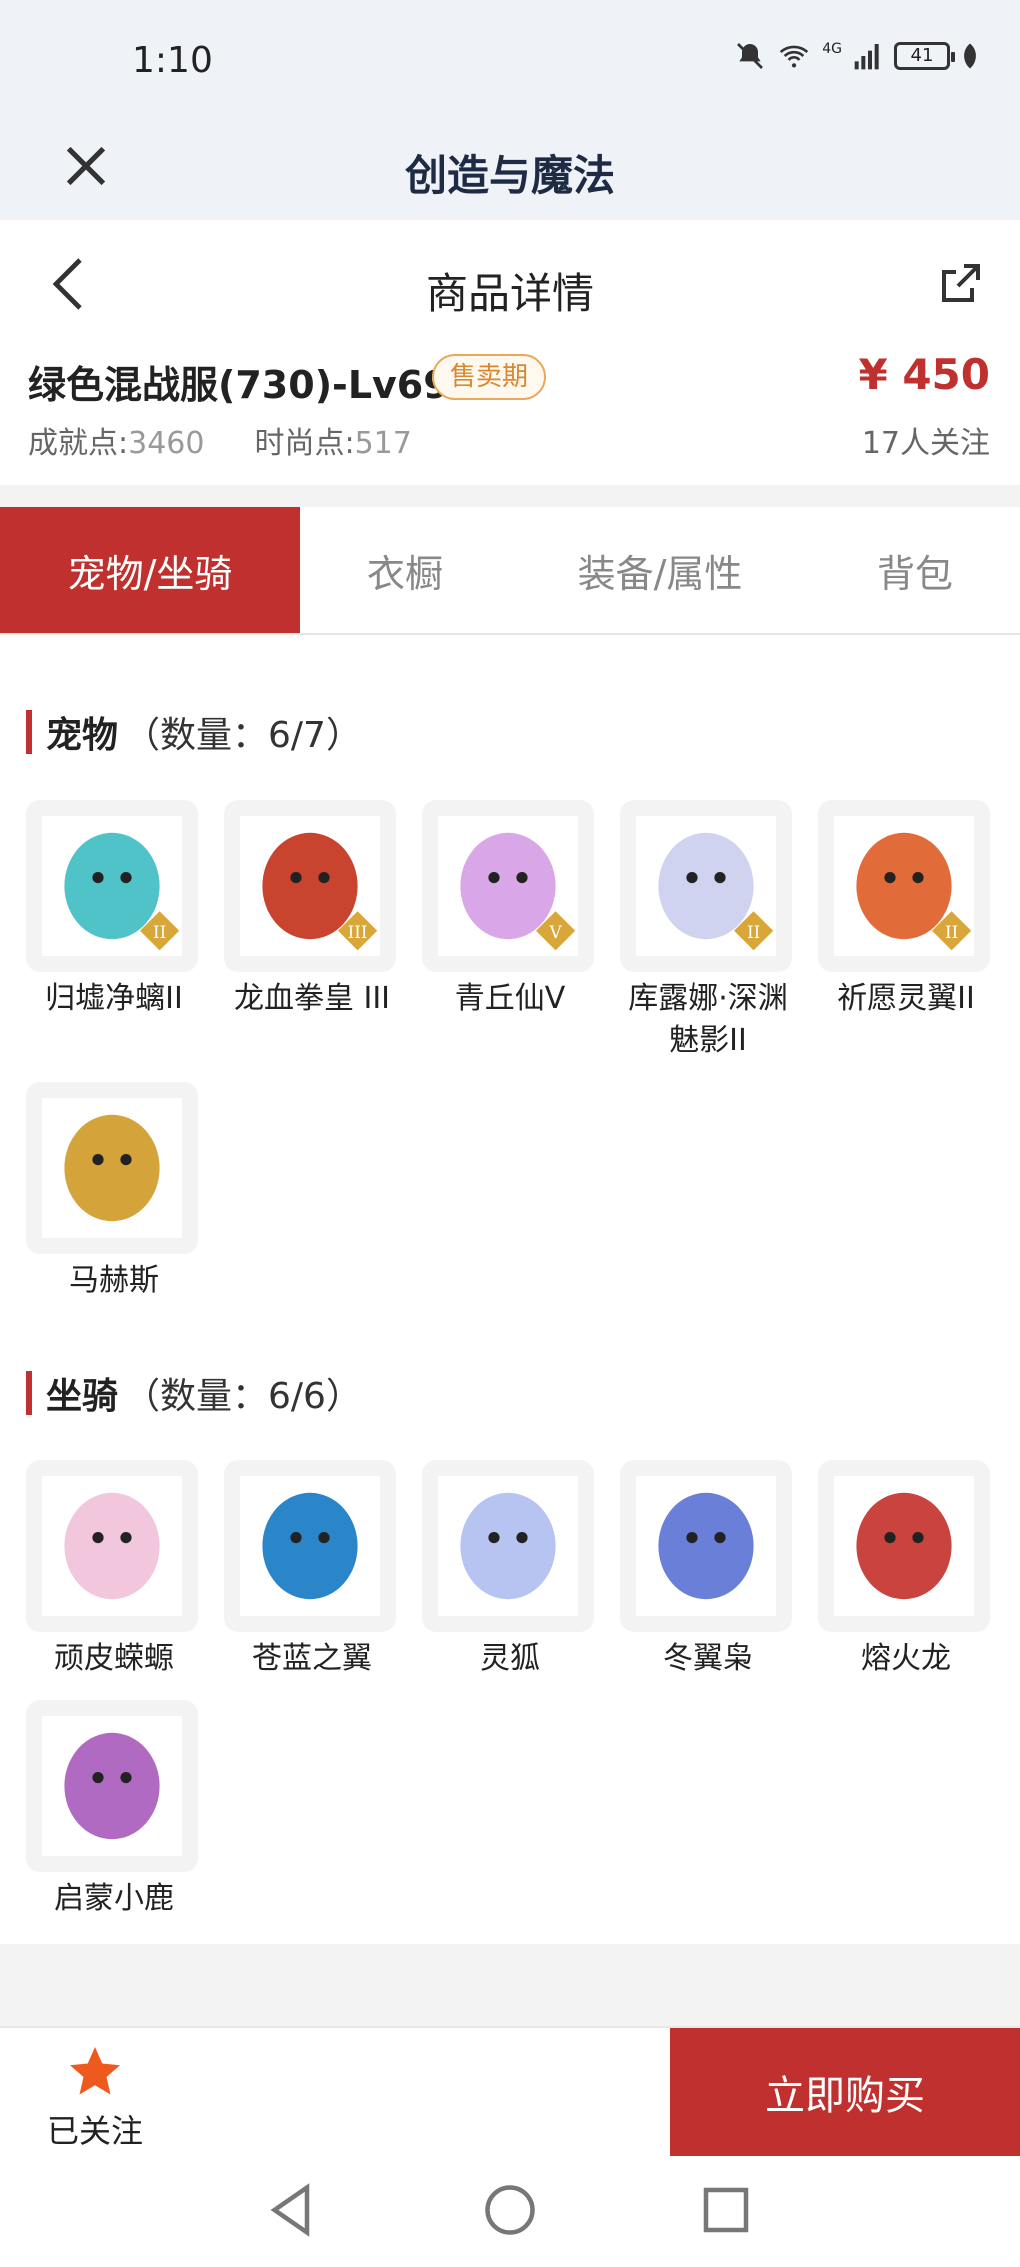  I want to click on pet-thumbnail: III, so click(310, 886).